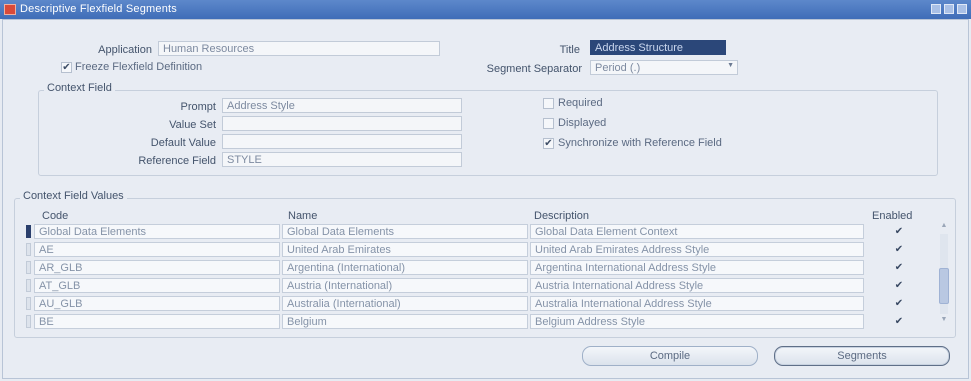 The image size is (971, 381). What do you see at coordinates (944, 227) in the screenshot?
I see `scroll-up-icon: ▲` at bounding box center [944, 227].